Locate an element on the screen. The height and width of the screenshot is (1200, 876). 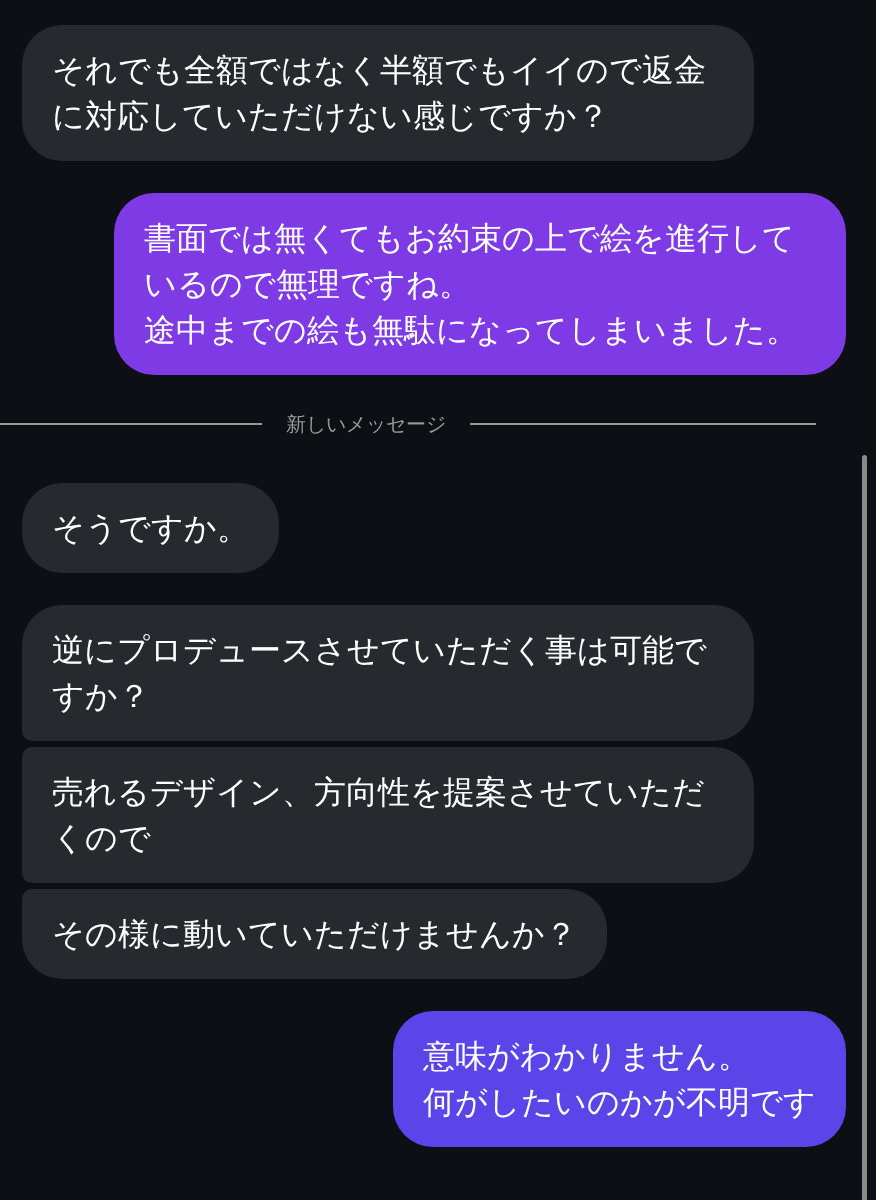
message-text: そうですか。 is located at coordinates (150, 528).